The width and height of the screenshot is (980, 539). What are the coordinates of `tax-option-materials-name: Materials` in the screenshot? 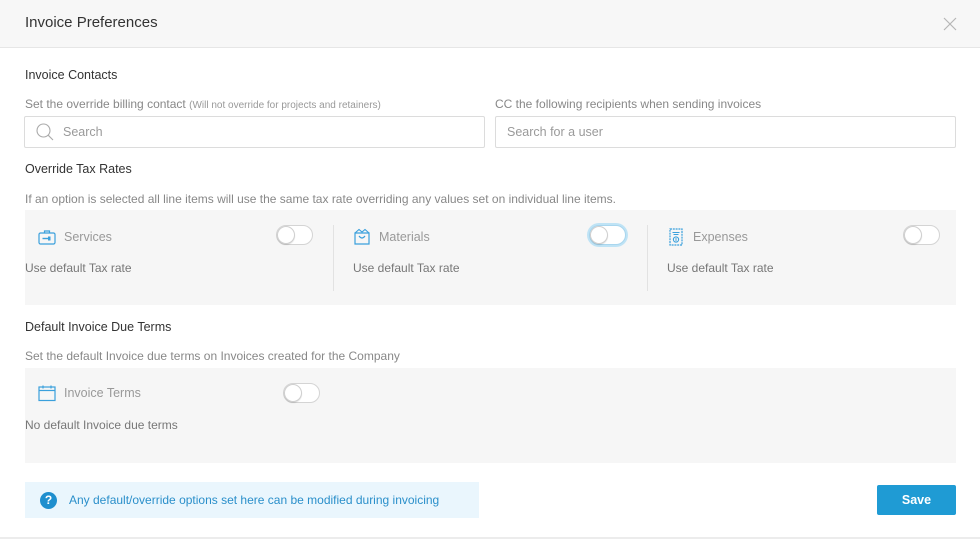 It's located at (404, 237).